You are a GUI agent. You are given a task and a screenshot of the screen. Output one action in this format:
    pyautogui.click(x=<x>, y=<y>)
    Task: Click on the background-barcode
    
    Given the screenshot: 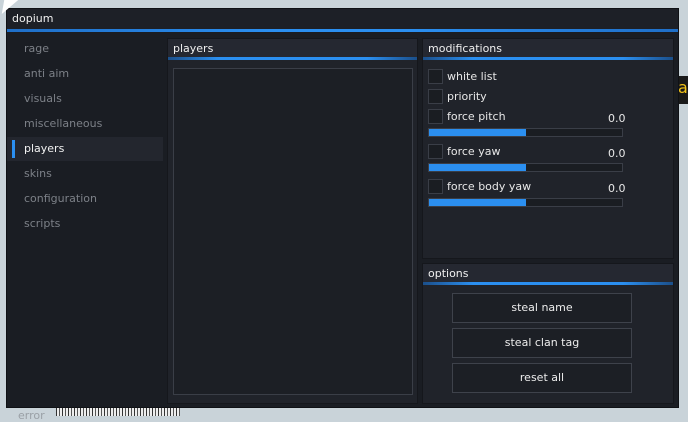 What is the action you would take?
    pyautogui.click(x=118, y=411)
    